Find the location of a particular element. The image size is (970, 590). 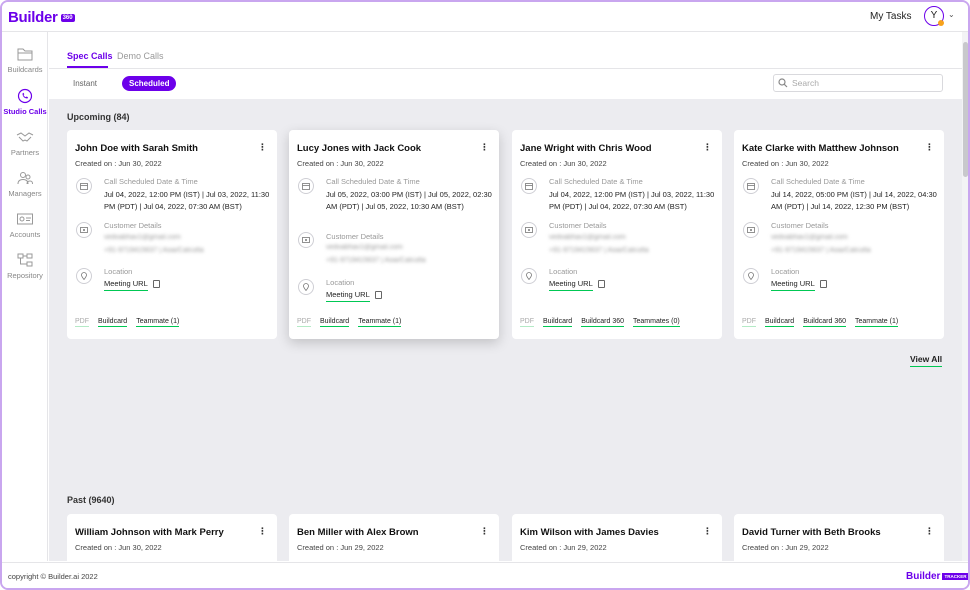

filter-bar: Instant Scheduled Search is located at coordinates (505, 84).